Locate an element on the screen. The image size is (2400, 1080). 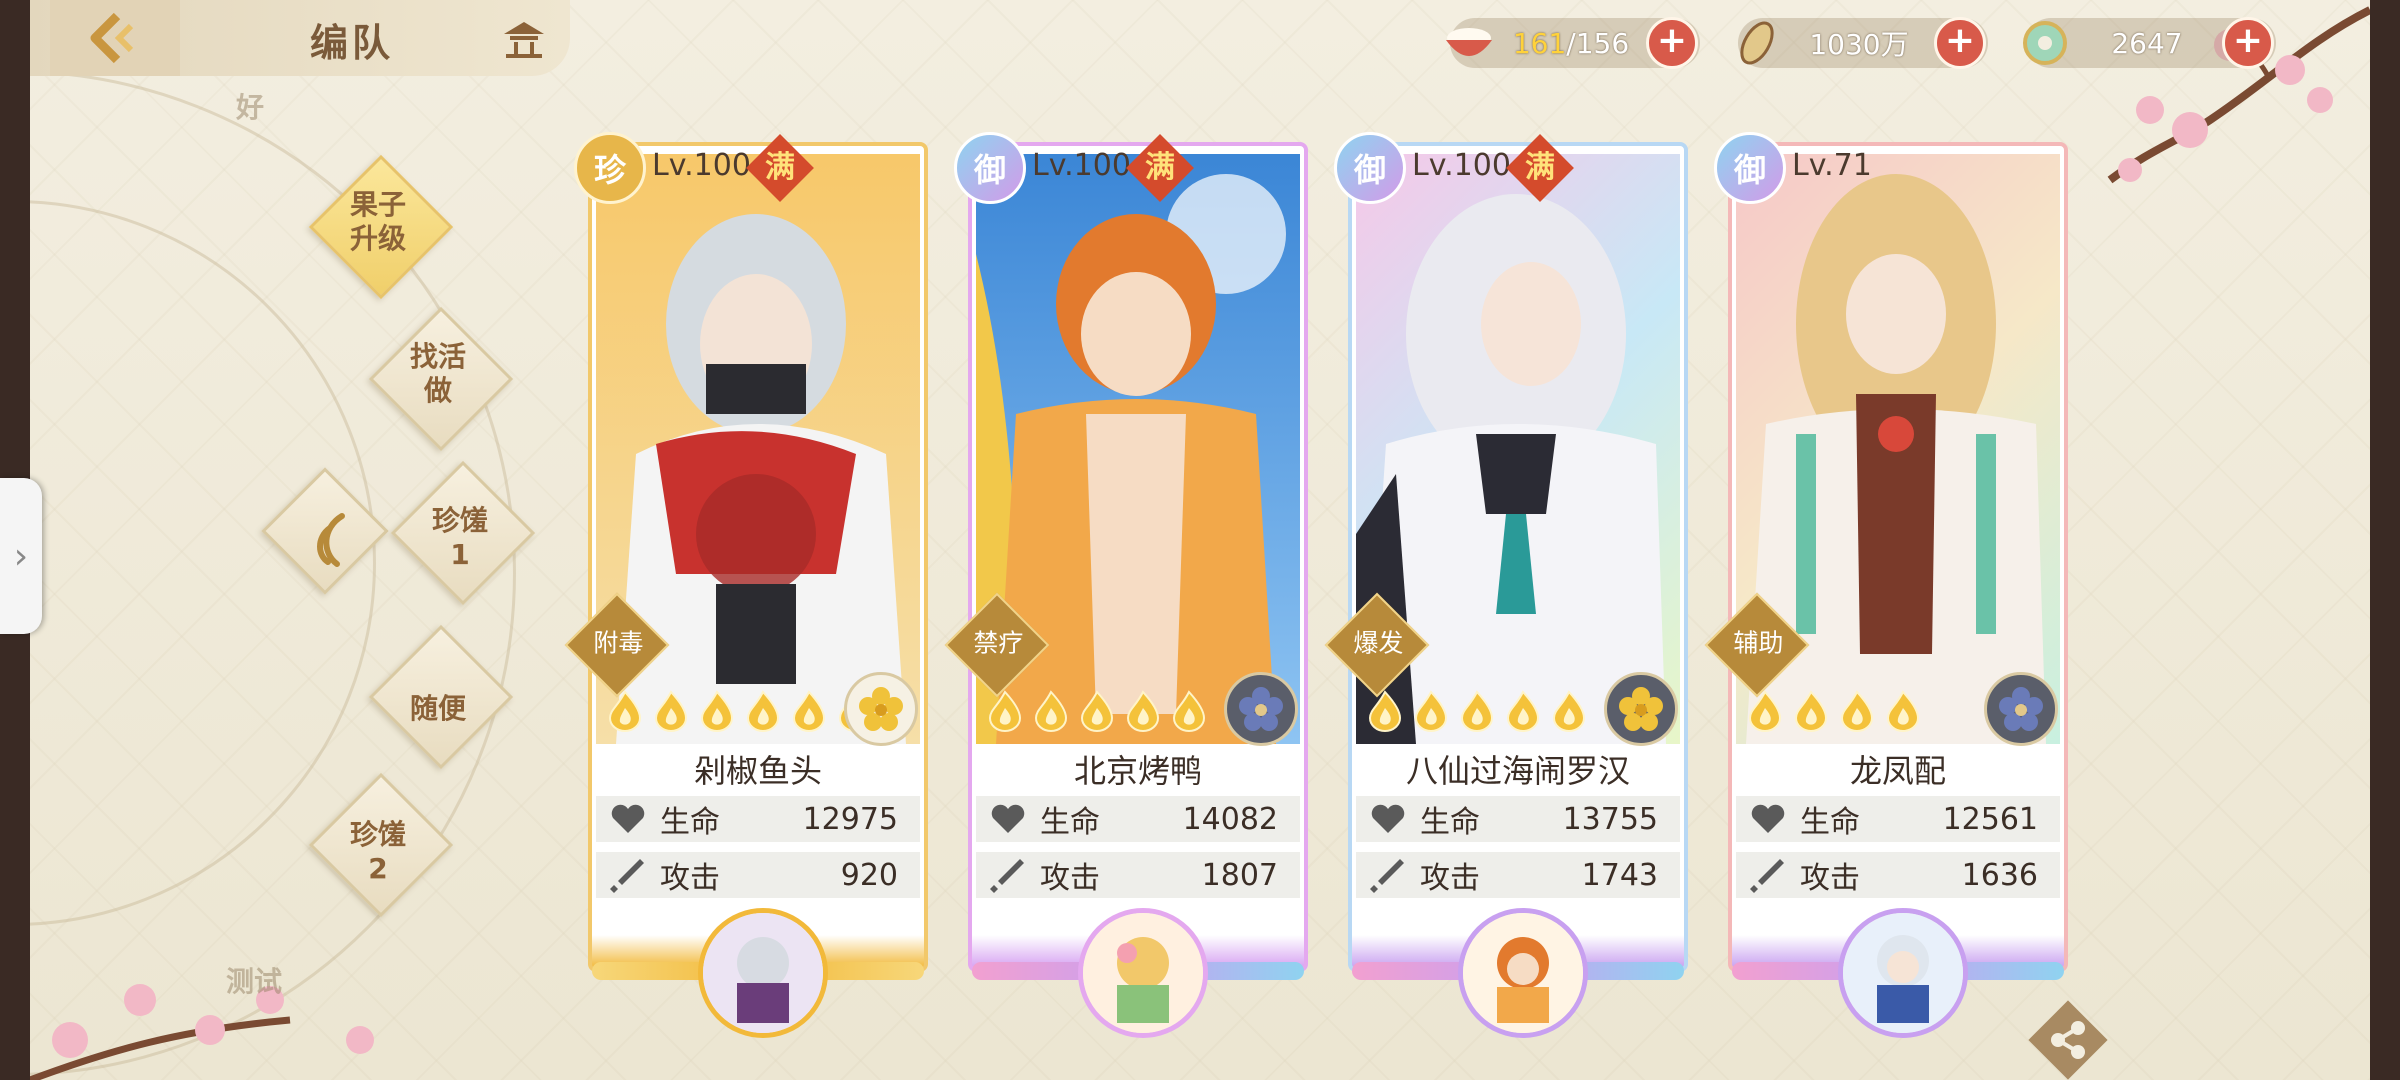
add-stamina-button: + is located at coordinates (1672, 43).